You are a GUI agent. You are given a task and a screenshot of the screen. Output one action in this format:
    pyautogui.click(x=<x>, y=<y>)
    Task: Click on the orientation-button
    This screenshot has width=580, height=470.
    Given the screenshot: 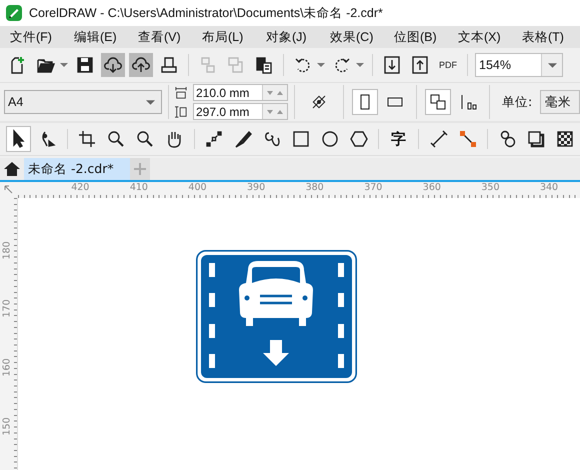 What is the action you would take?
    pyautogui.click(x=365, y=102)
    